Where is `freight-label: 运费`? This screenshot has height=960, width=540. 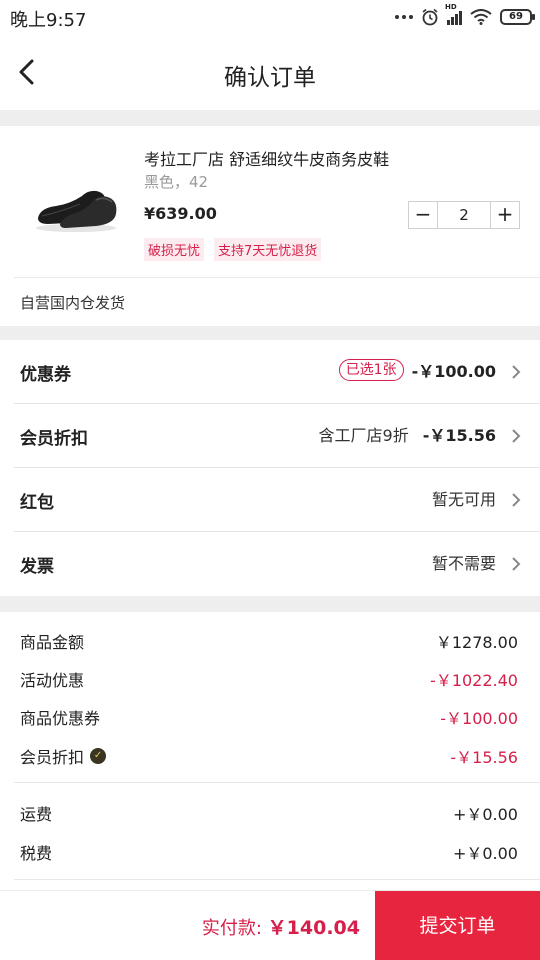
freight-label: 运费 is located at coordinates (36, 814).